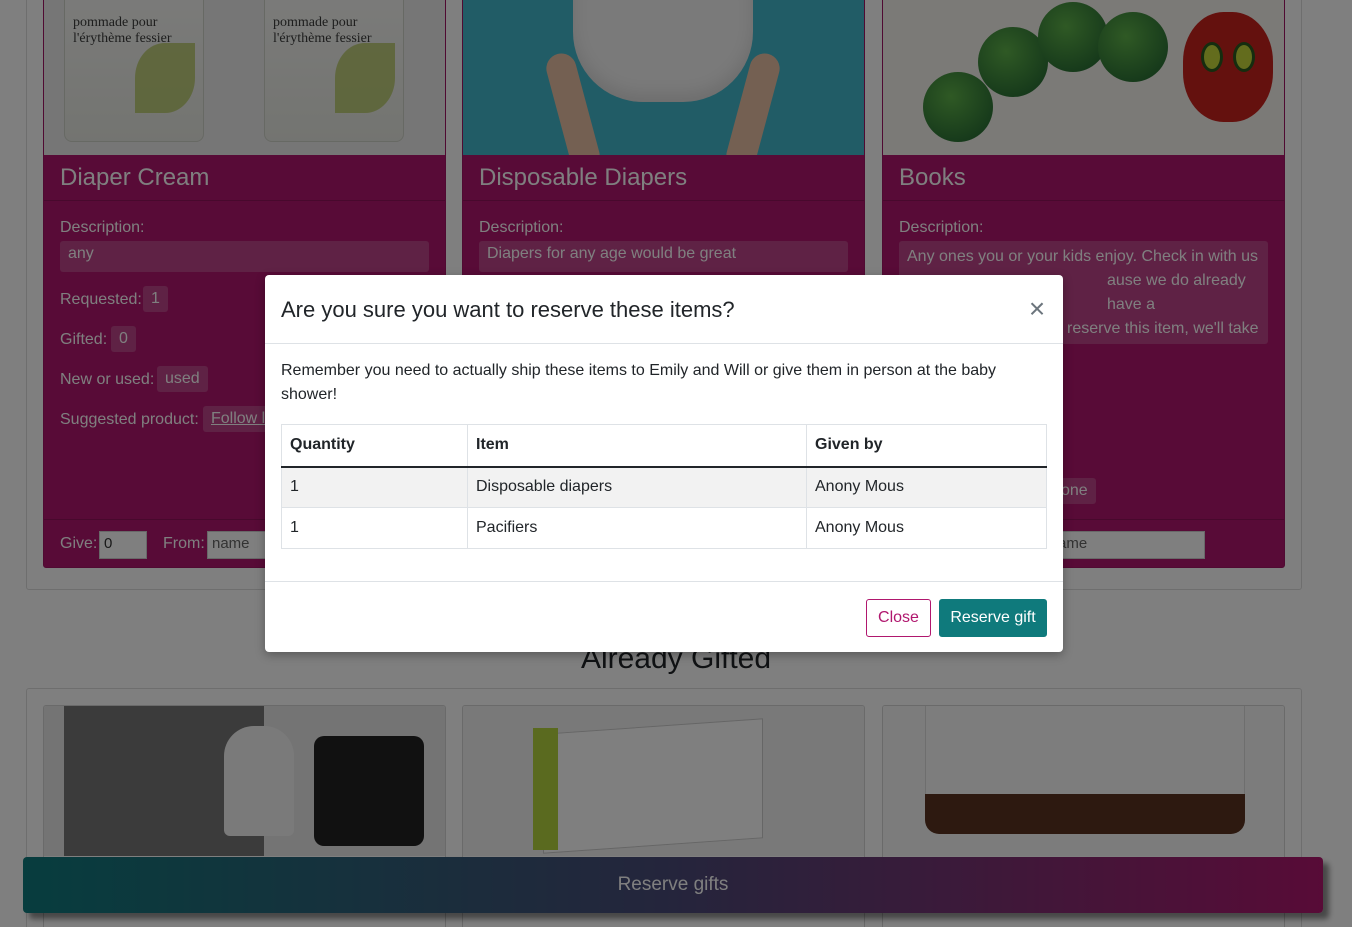 The image size is (1352, 927). I want to click on close-icon: ×, so click(1037, 309).